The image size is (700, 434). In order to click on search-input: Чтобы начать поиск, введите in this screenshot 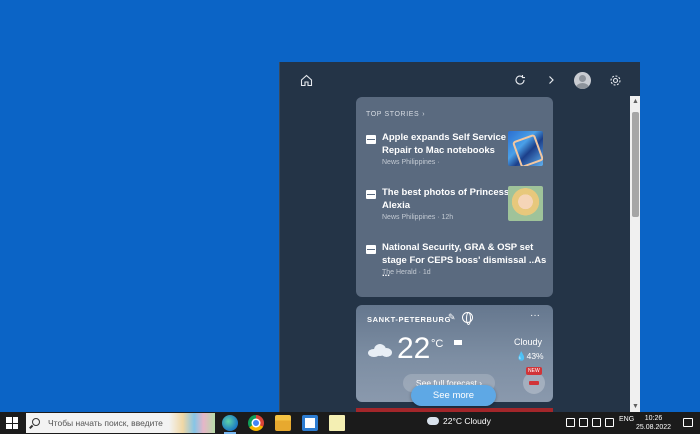, I will do `click(105, 423)`.